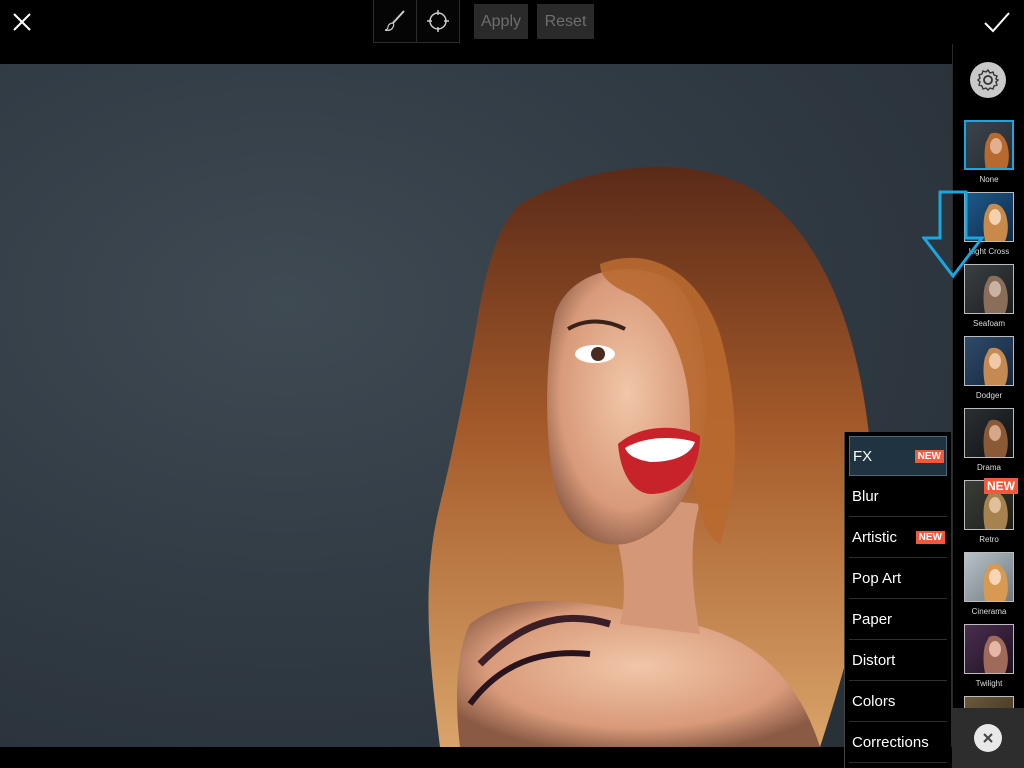  I want to click on effect-cinerama: Cinerama, so click(989, 584).